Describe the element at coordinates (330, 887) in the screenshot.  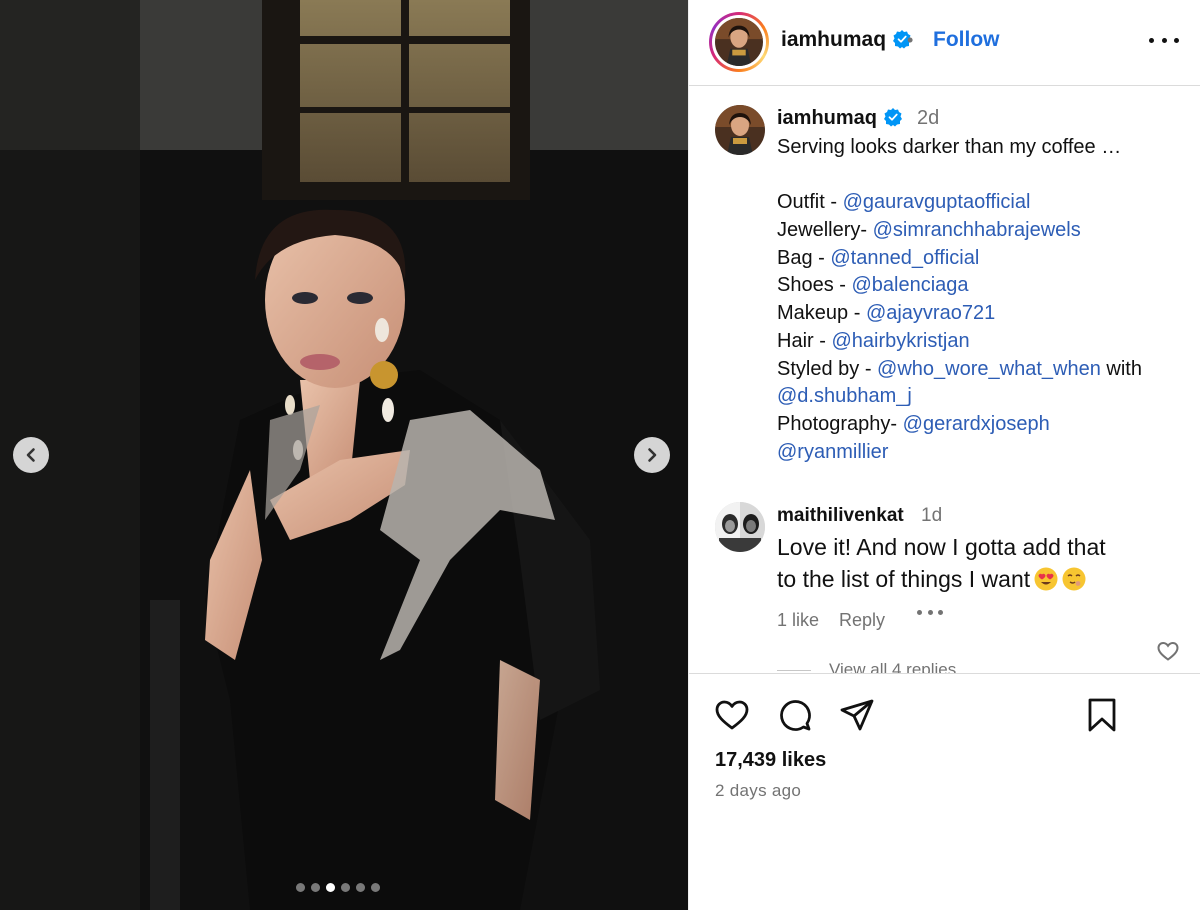
I see `carousel-dot-active` at that location.